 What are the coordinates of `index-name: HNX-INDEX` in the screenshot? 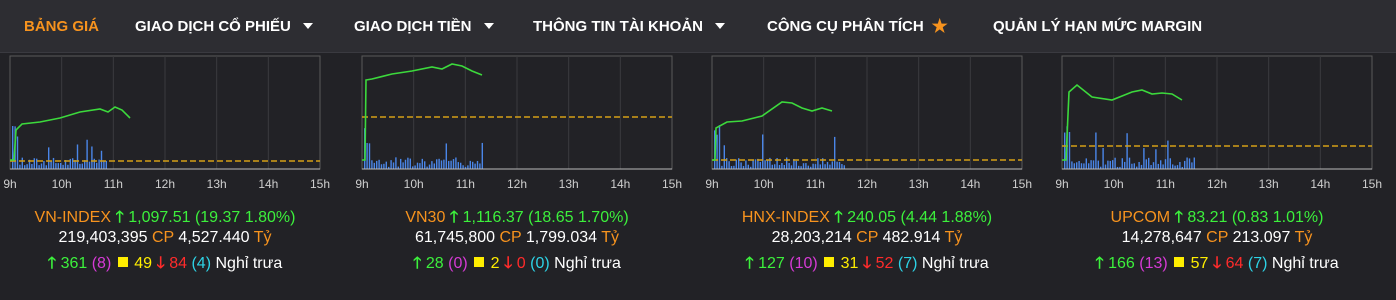 It's located at (786, 217).